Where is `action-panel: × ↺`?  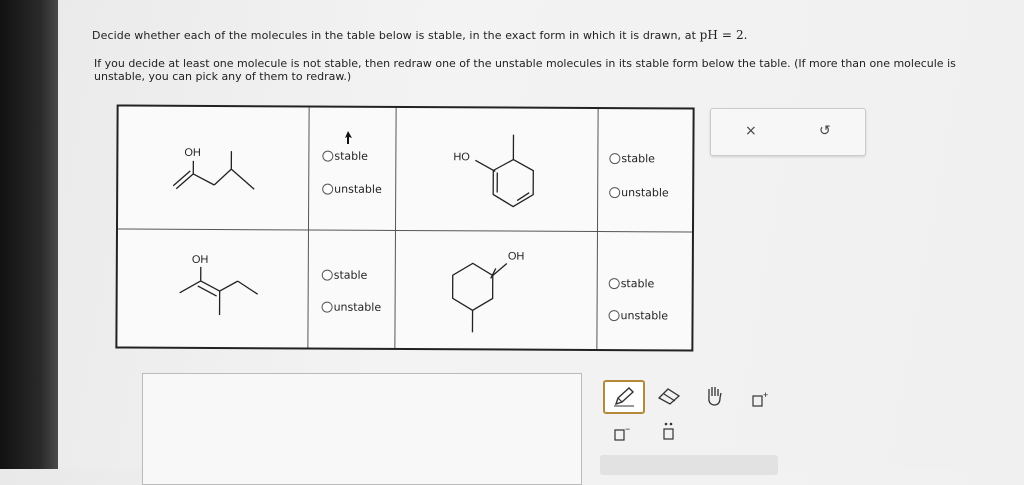
action-panel: × ↺ is located at coordinates (788, 132).